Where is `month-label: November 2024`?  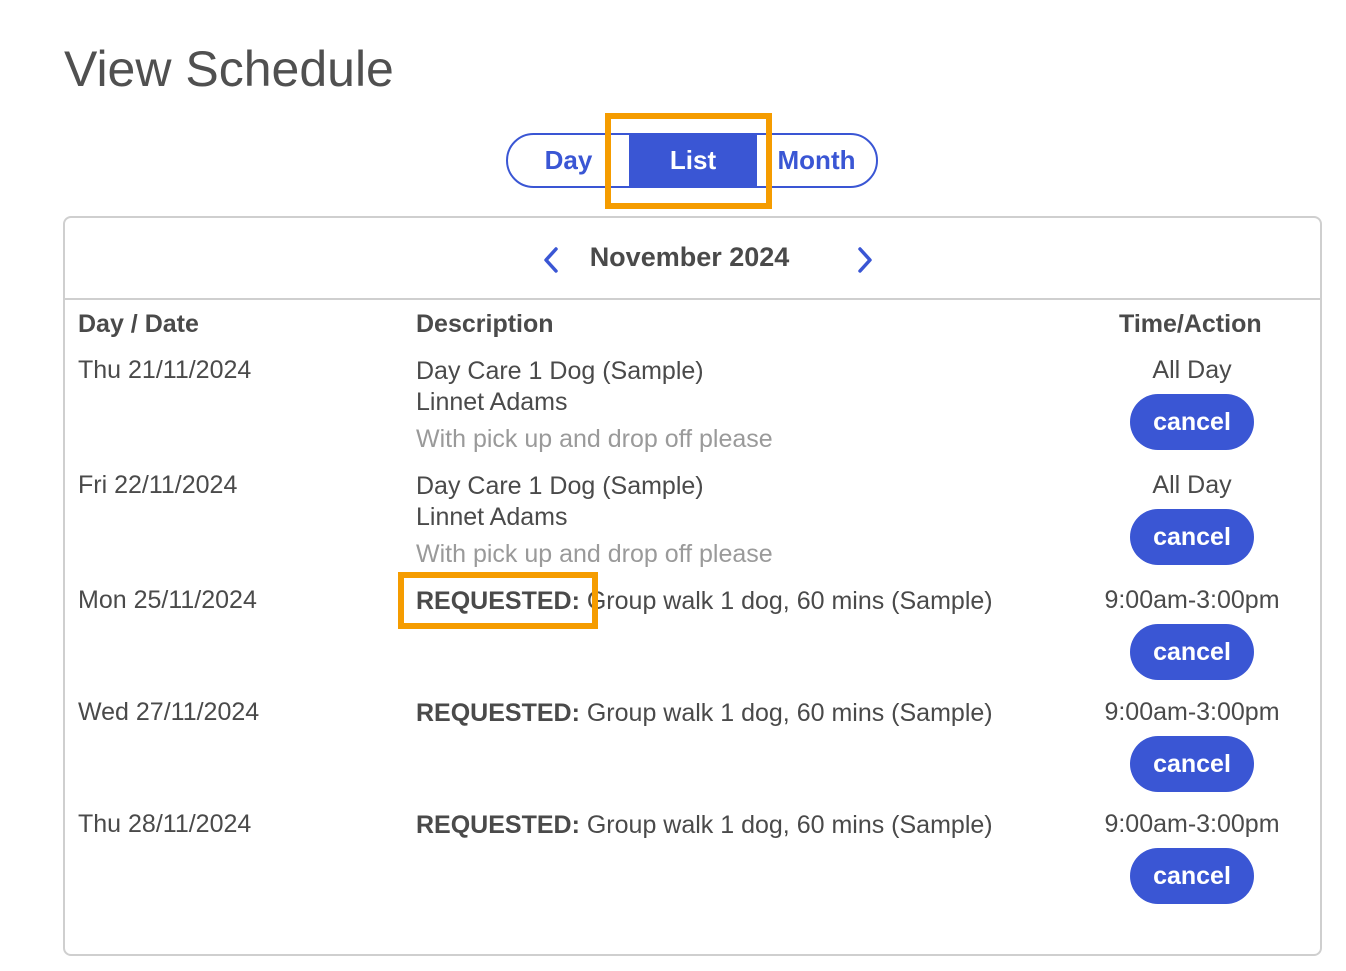
month-label: November 2024 is located at coordinates (689, 257).